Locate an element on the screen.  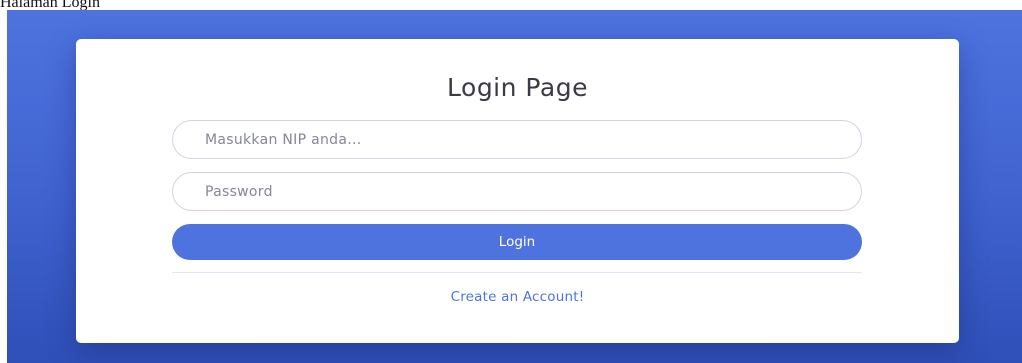
page-title: Login Page is located at coordinates (517, 87).